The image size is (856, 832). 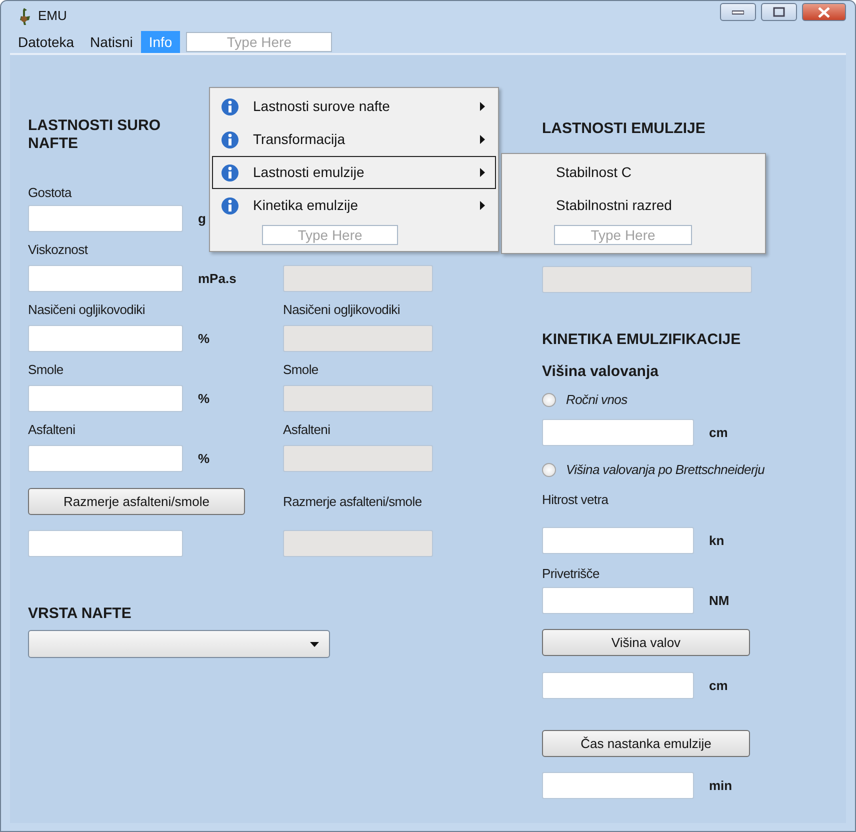 What do you see at coordinates (111, 42) in the screenshot?
I see `menu-item: Natisni` at bounding box center [111, 42].